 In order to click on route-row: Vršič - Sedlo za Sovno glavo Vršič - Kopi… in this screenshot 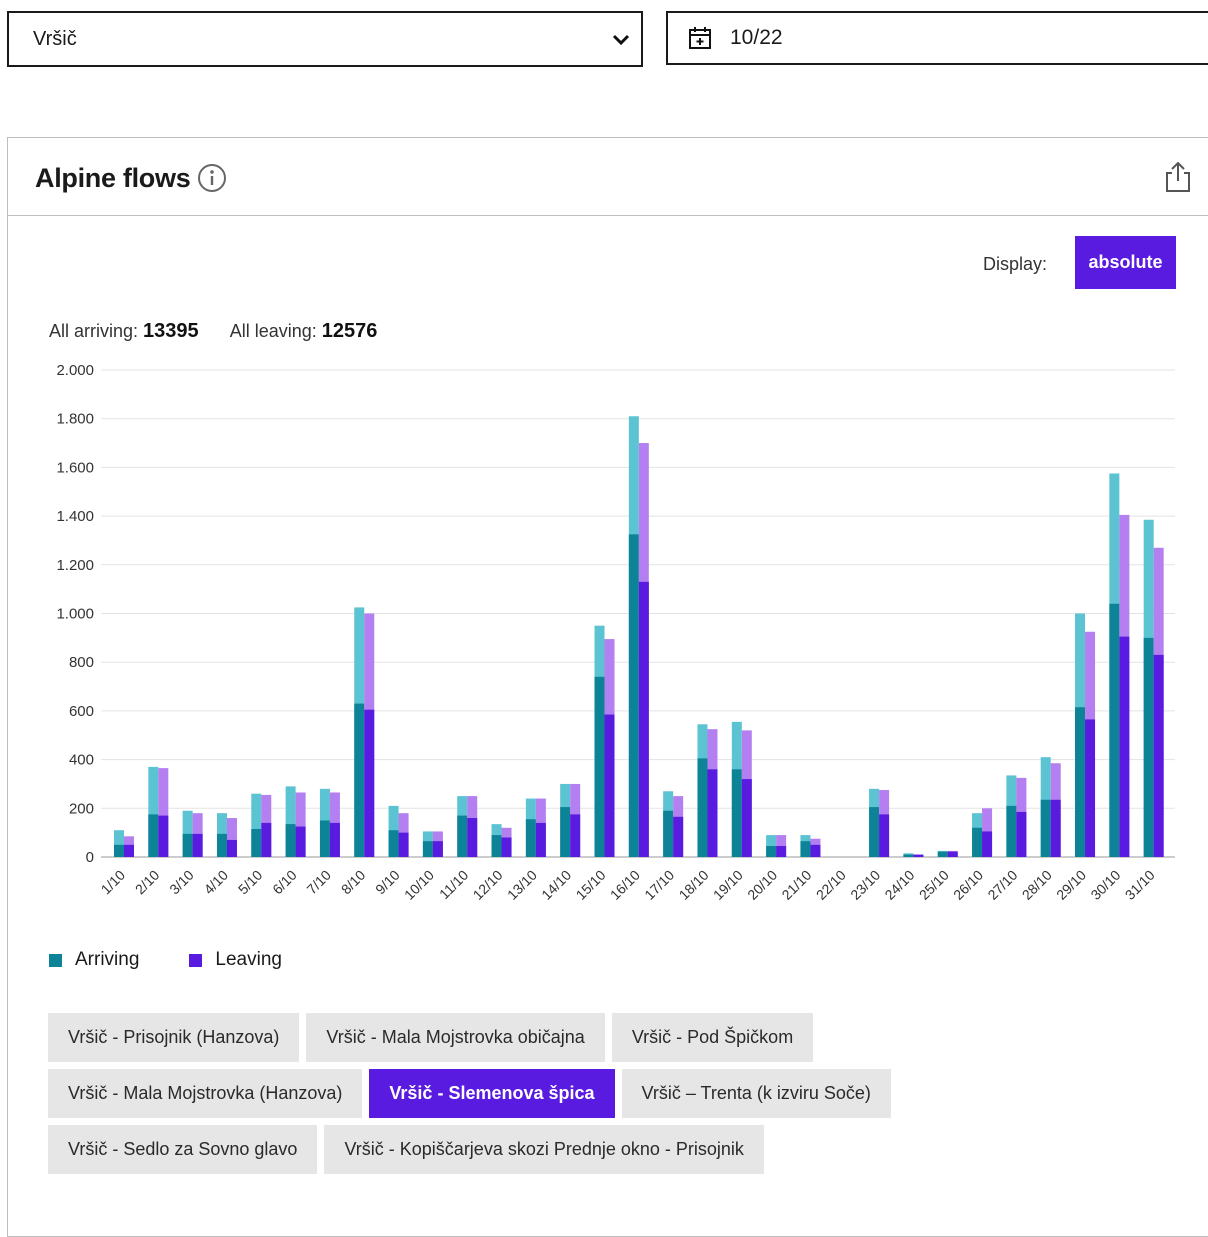, I will do `click(498, 1149)`.